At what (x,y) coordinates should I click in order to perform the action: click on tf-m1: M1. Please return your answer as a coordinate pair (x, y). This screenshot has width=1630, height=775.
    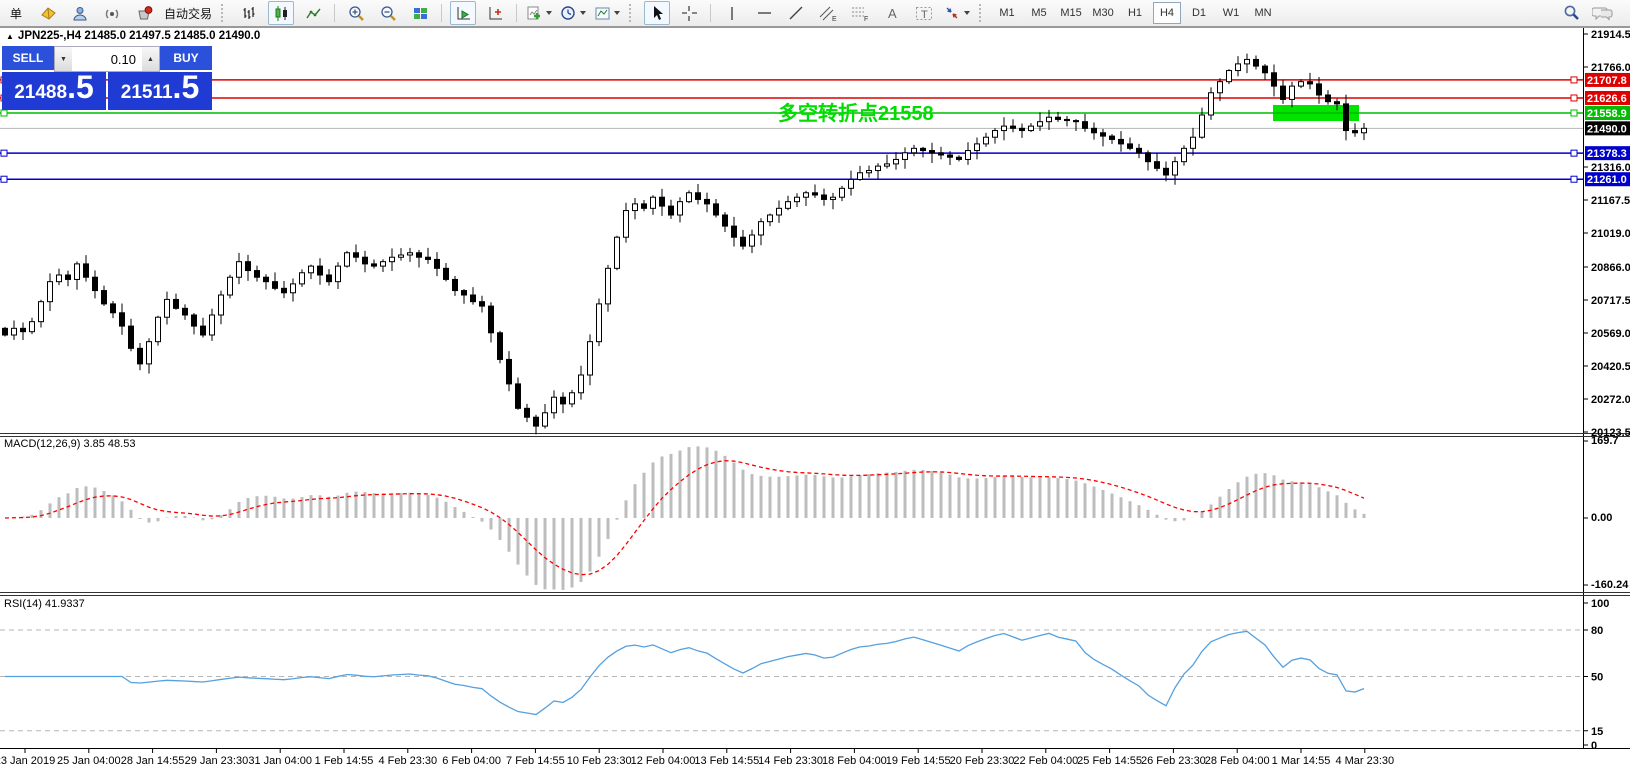
    Looking at the image, I should click on (1007, 13).